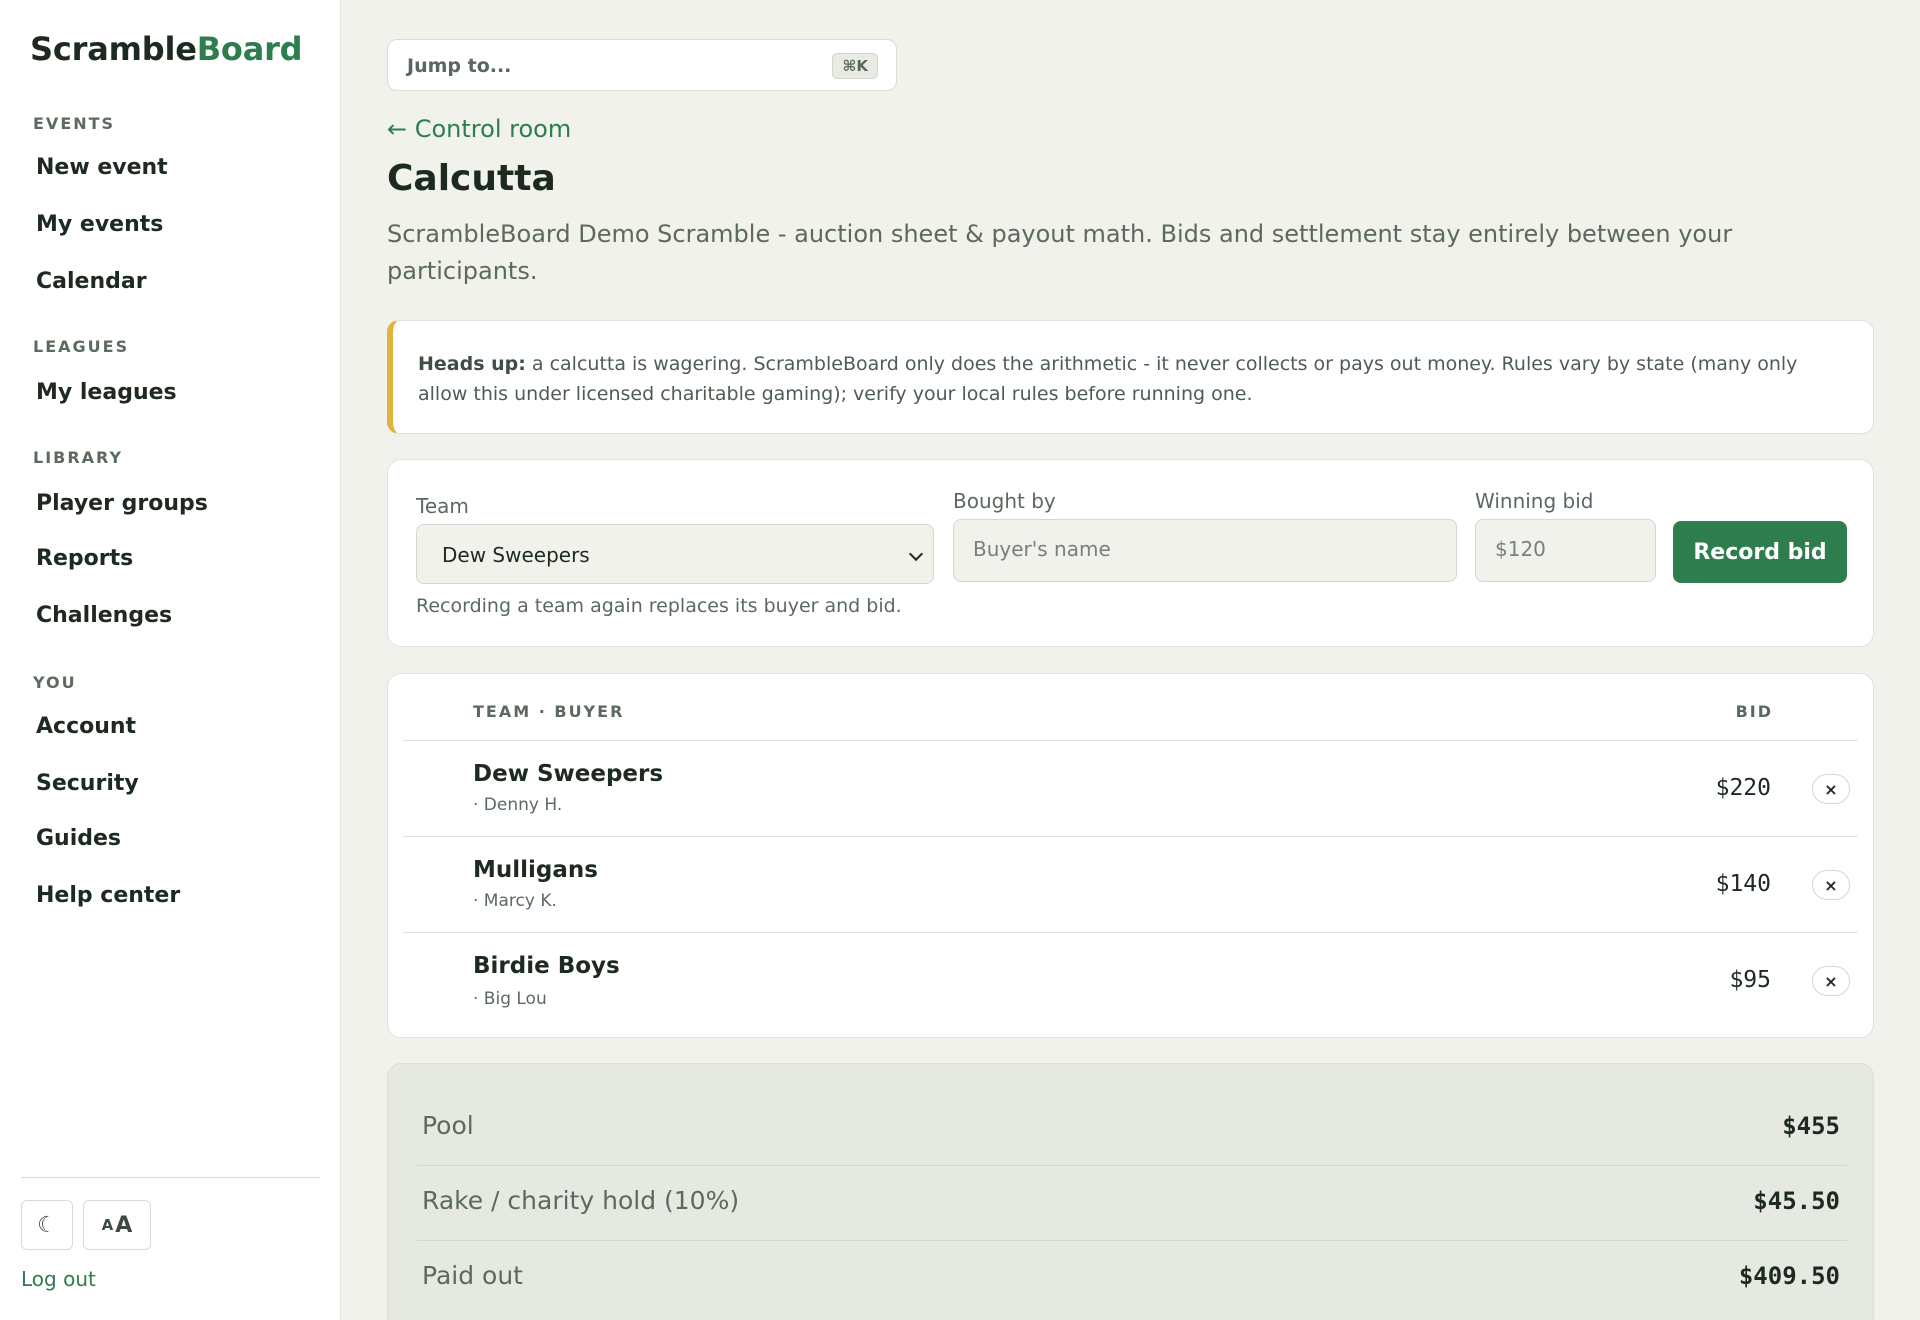  Describe the element at coordinates (1750, 980) in the screenshot. I see `row-bid-amount: $95` at that location.